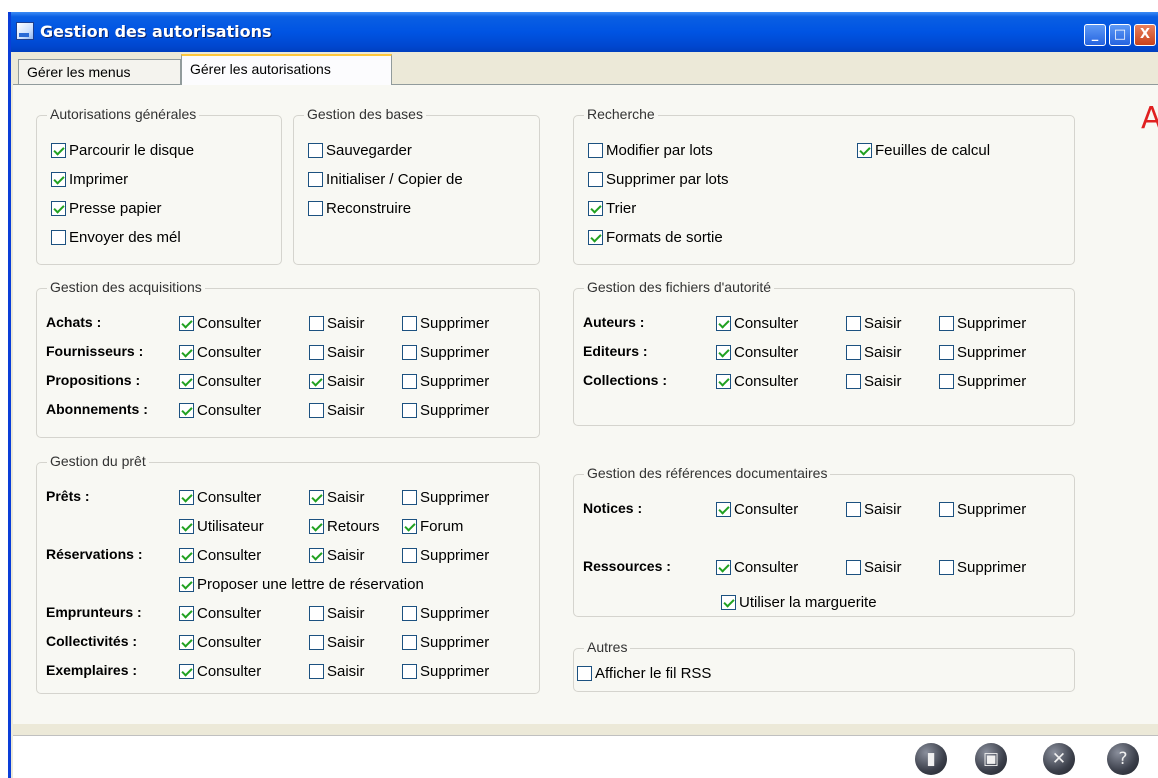  Describe the element at coordinates (1059, 759) in the screenshot. I see `cancel-button: ✕` at that location.